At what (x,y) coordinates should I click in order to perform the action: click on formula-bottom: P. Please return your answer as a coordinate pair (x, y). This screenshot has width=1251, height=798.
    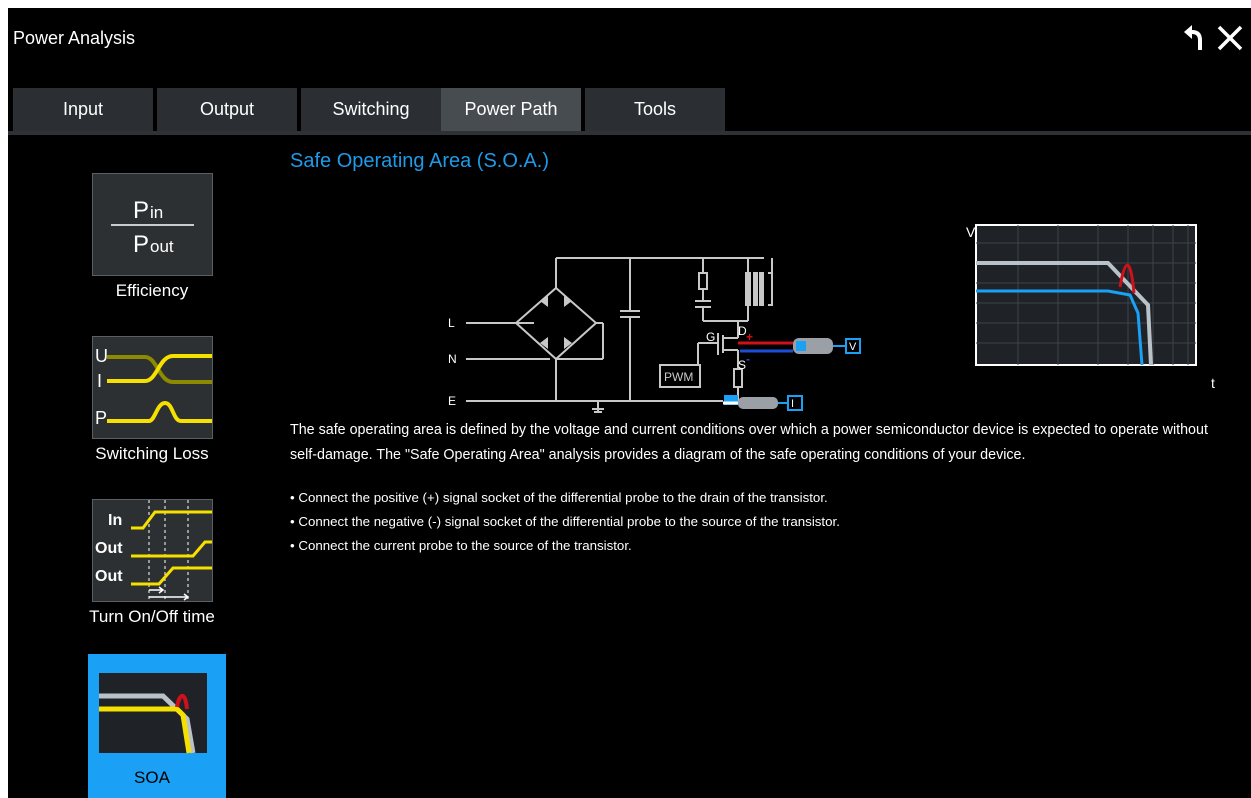
    Looking at the image, I should click on (141, 244).